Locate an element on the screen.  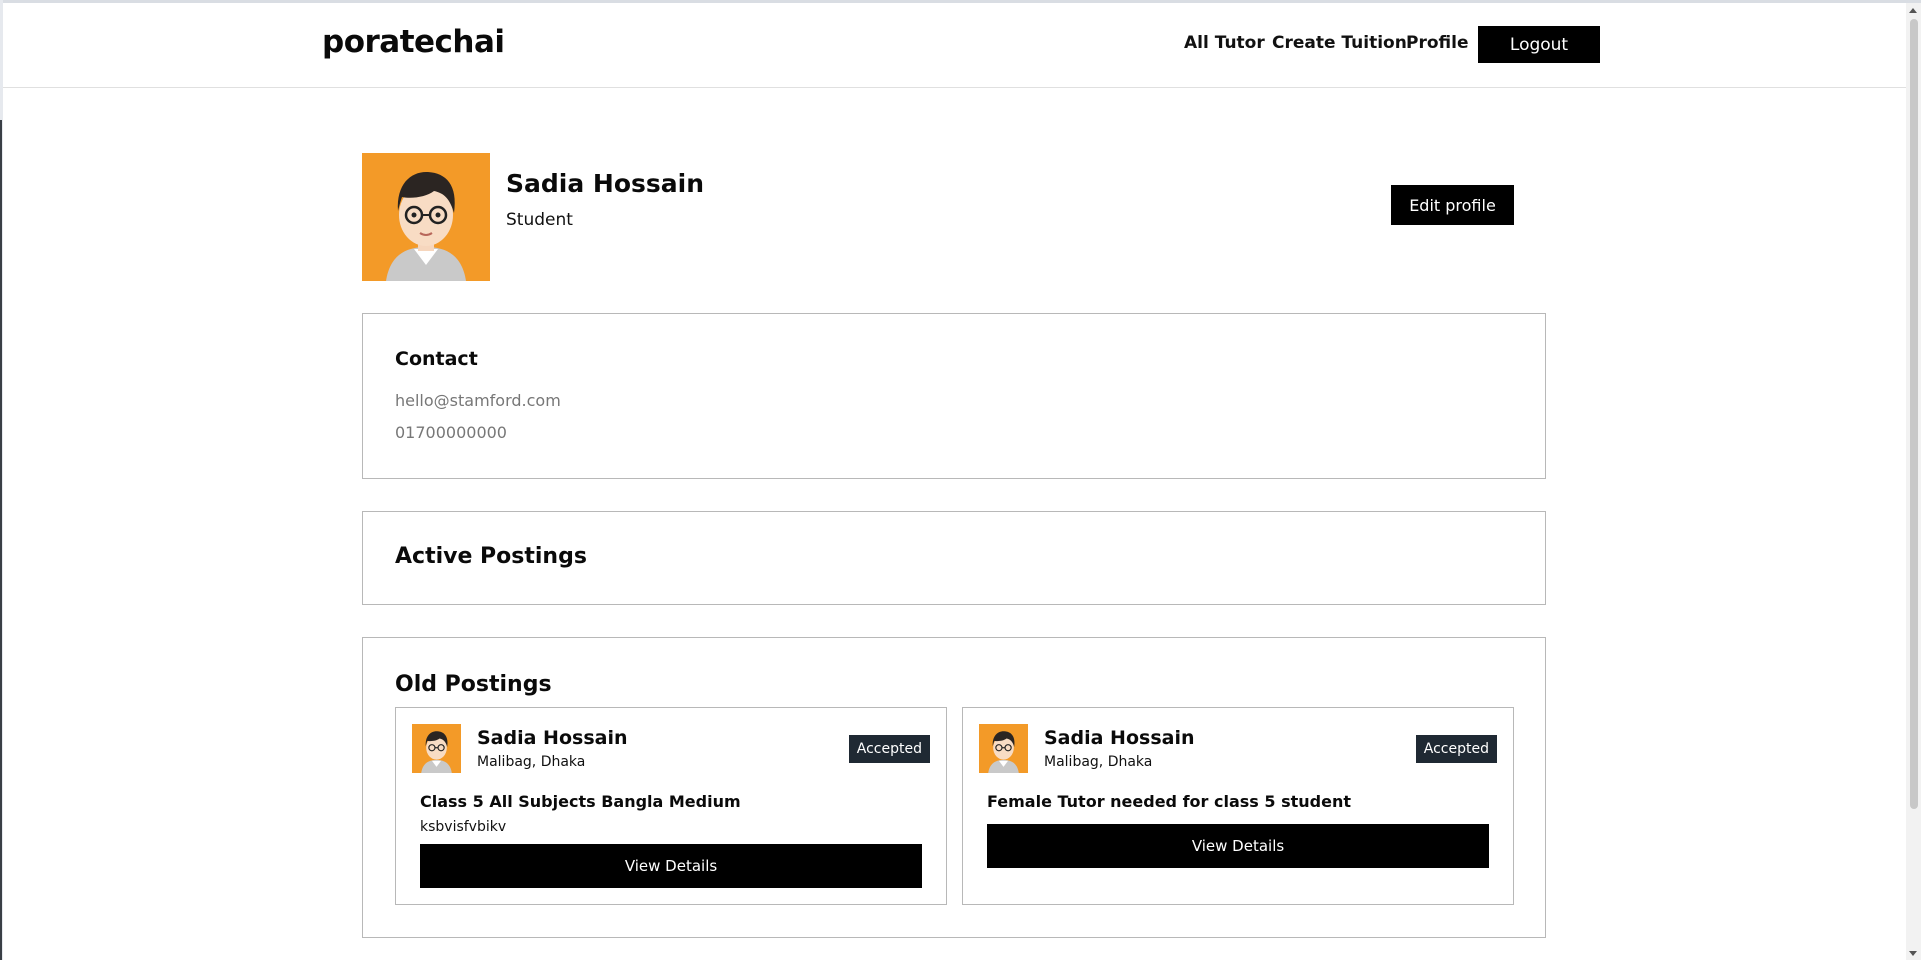
nav-link-create-tuition: Create Tuition is located at coordinates (1339, 43).